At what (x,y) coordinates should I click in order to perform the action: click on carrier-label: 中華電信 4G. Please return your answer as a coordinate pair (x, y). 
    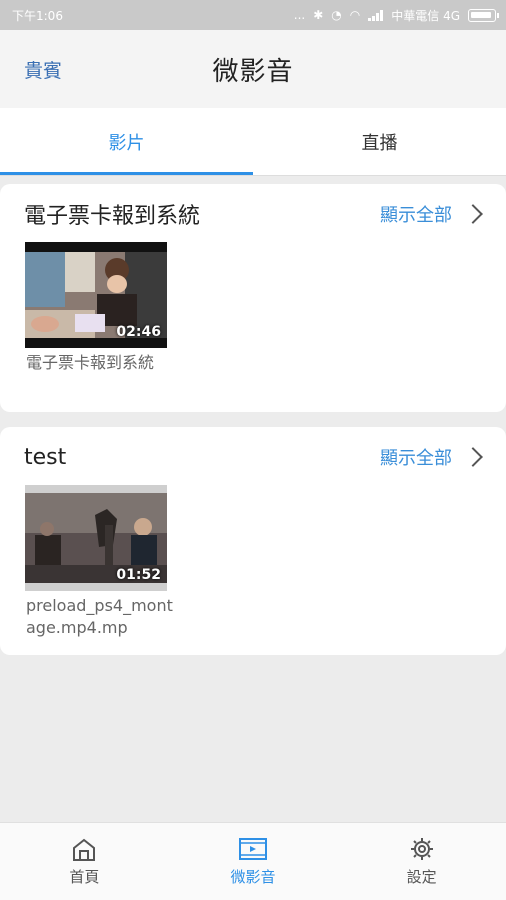
    Looking at the image, I should click on (425, 15).